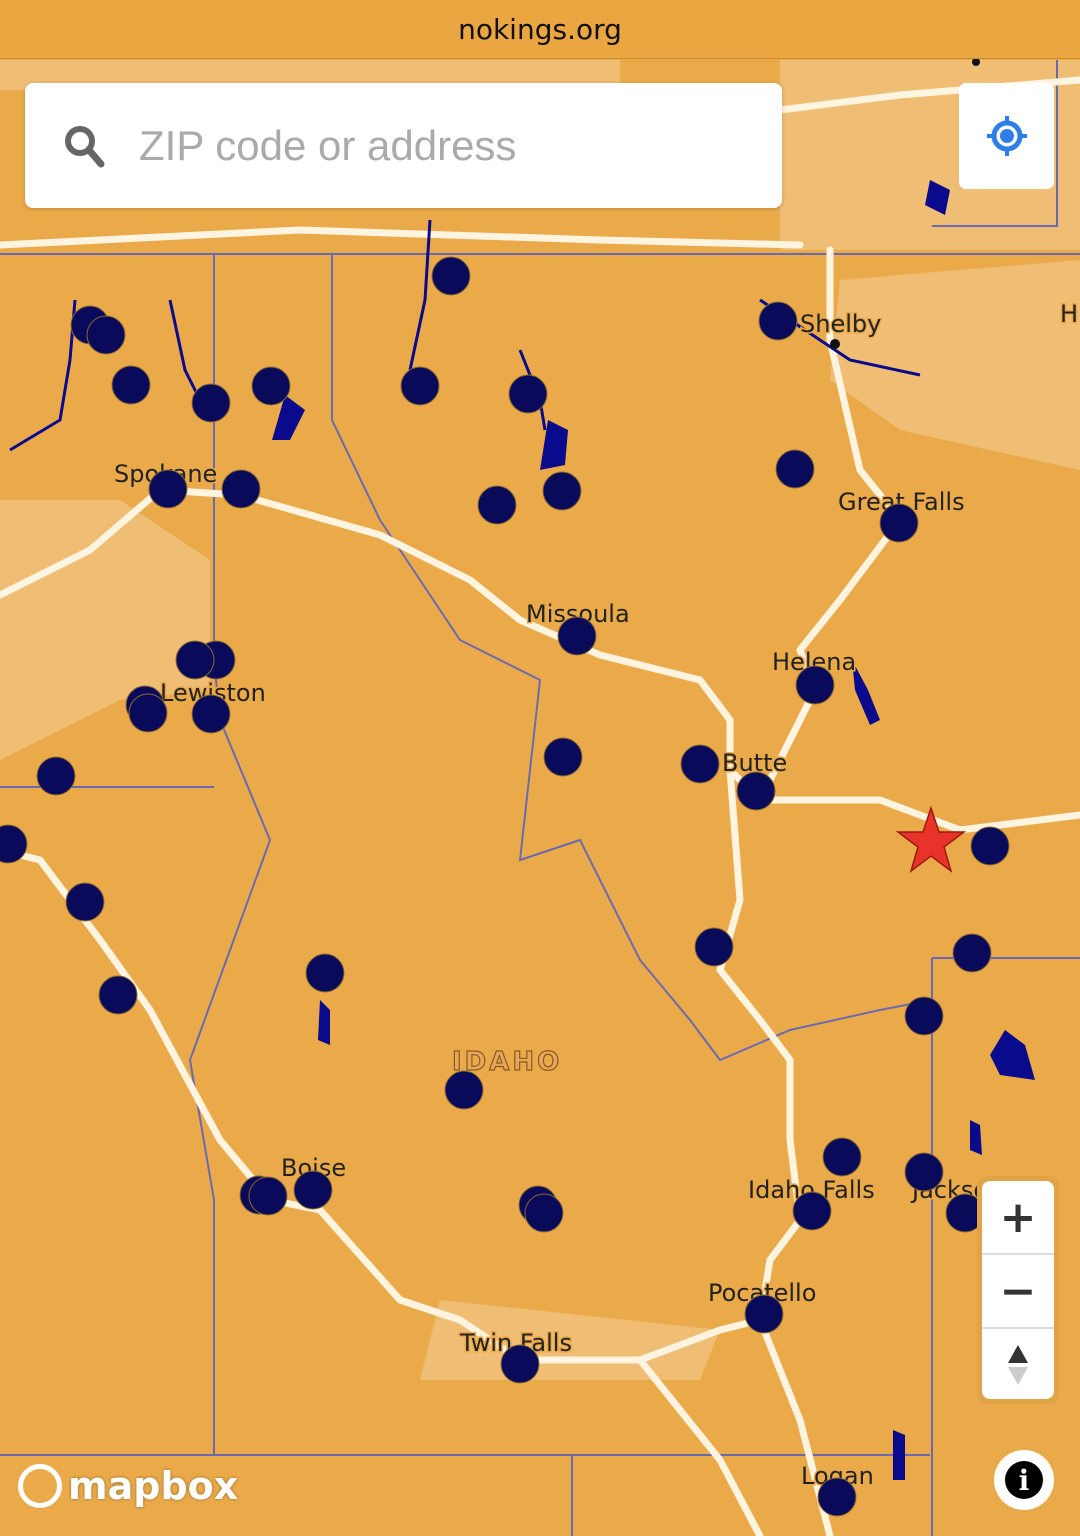 The width and height of the screenshot is (1080, 1536). What do you see at coordinates (1069, 314) in the screenshot?
I see `city-label-partial: H` at bounding box center [1069, 314].